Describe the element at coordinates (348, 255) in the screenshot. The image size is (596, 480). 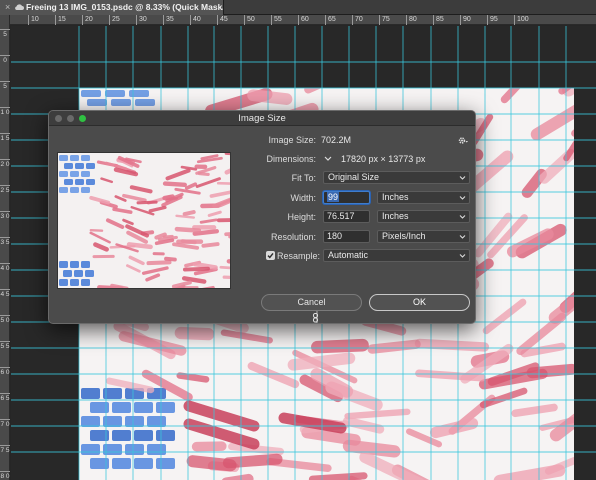
I see `resample-value: Automatic` at that location.